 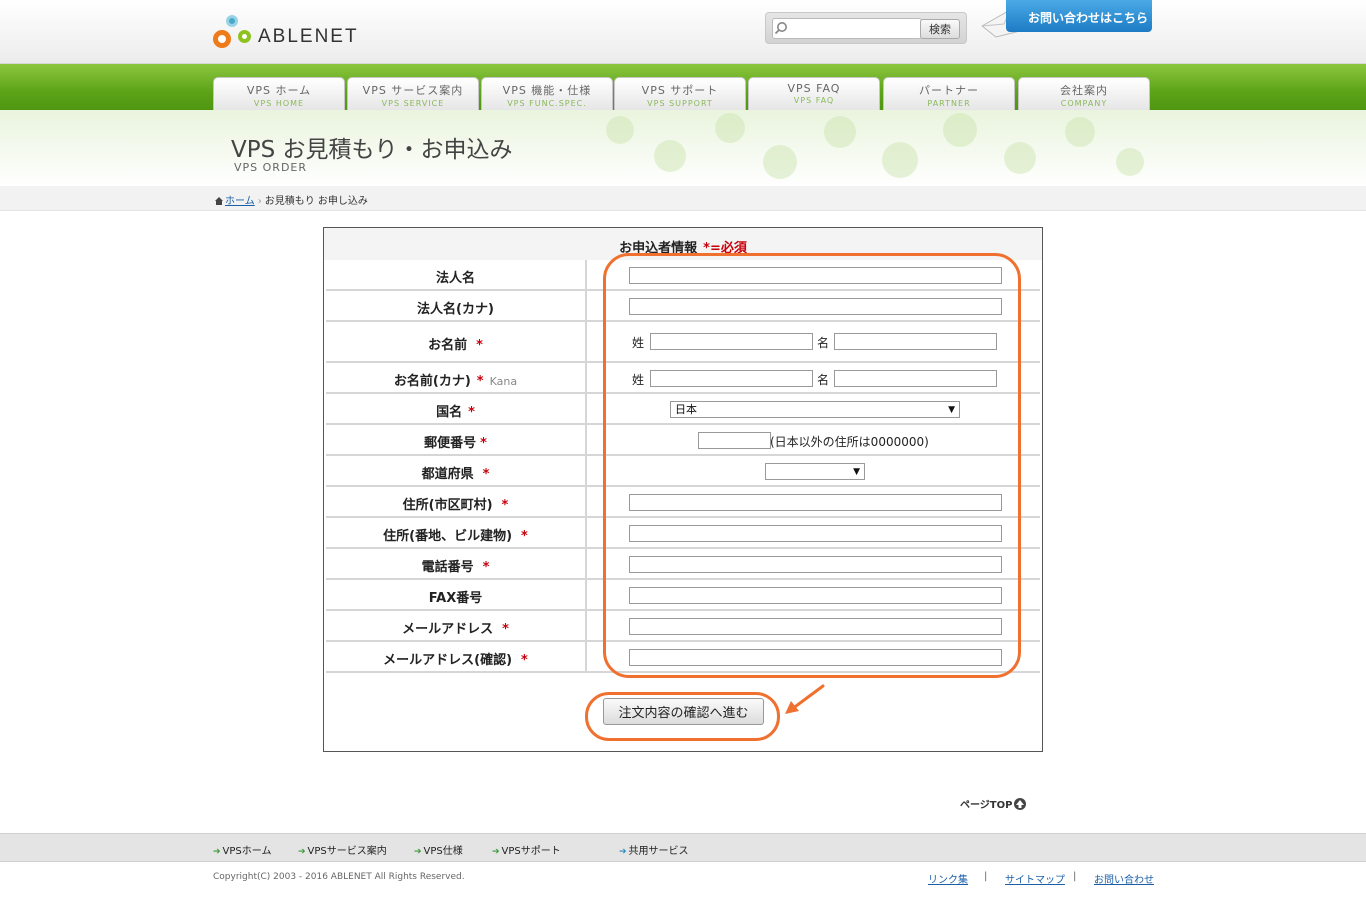 I want to click on contact-label: お問い合わせはこちら, so click(x=1079, y=16).